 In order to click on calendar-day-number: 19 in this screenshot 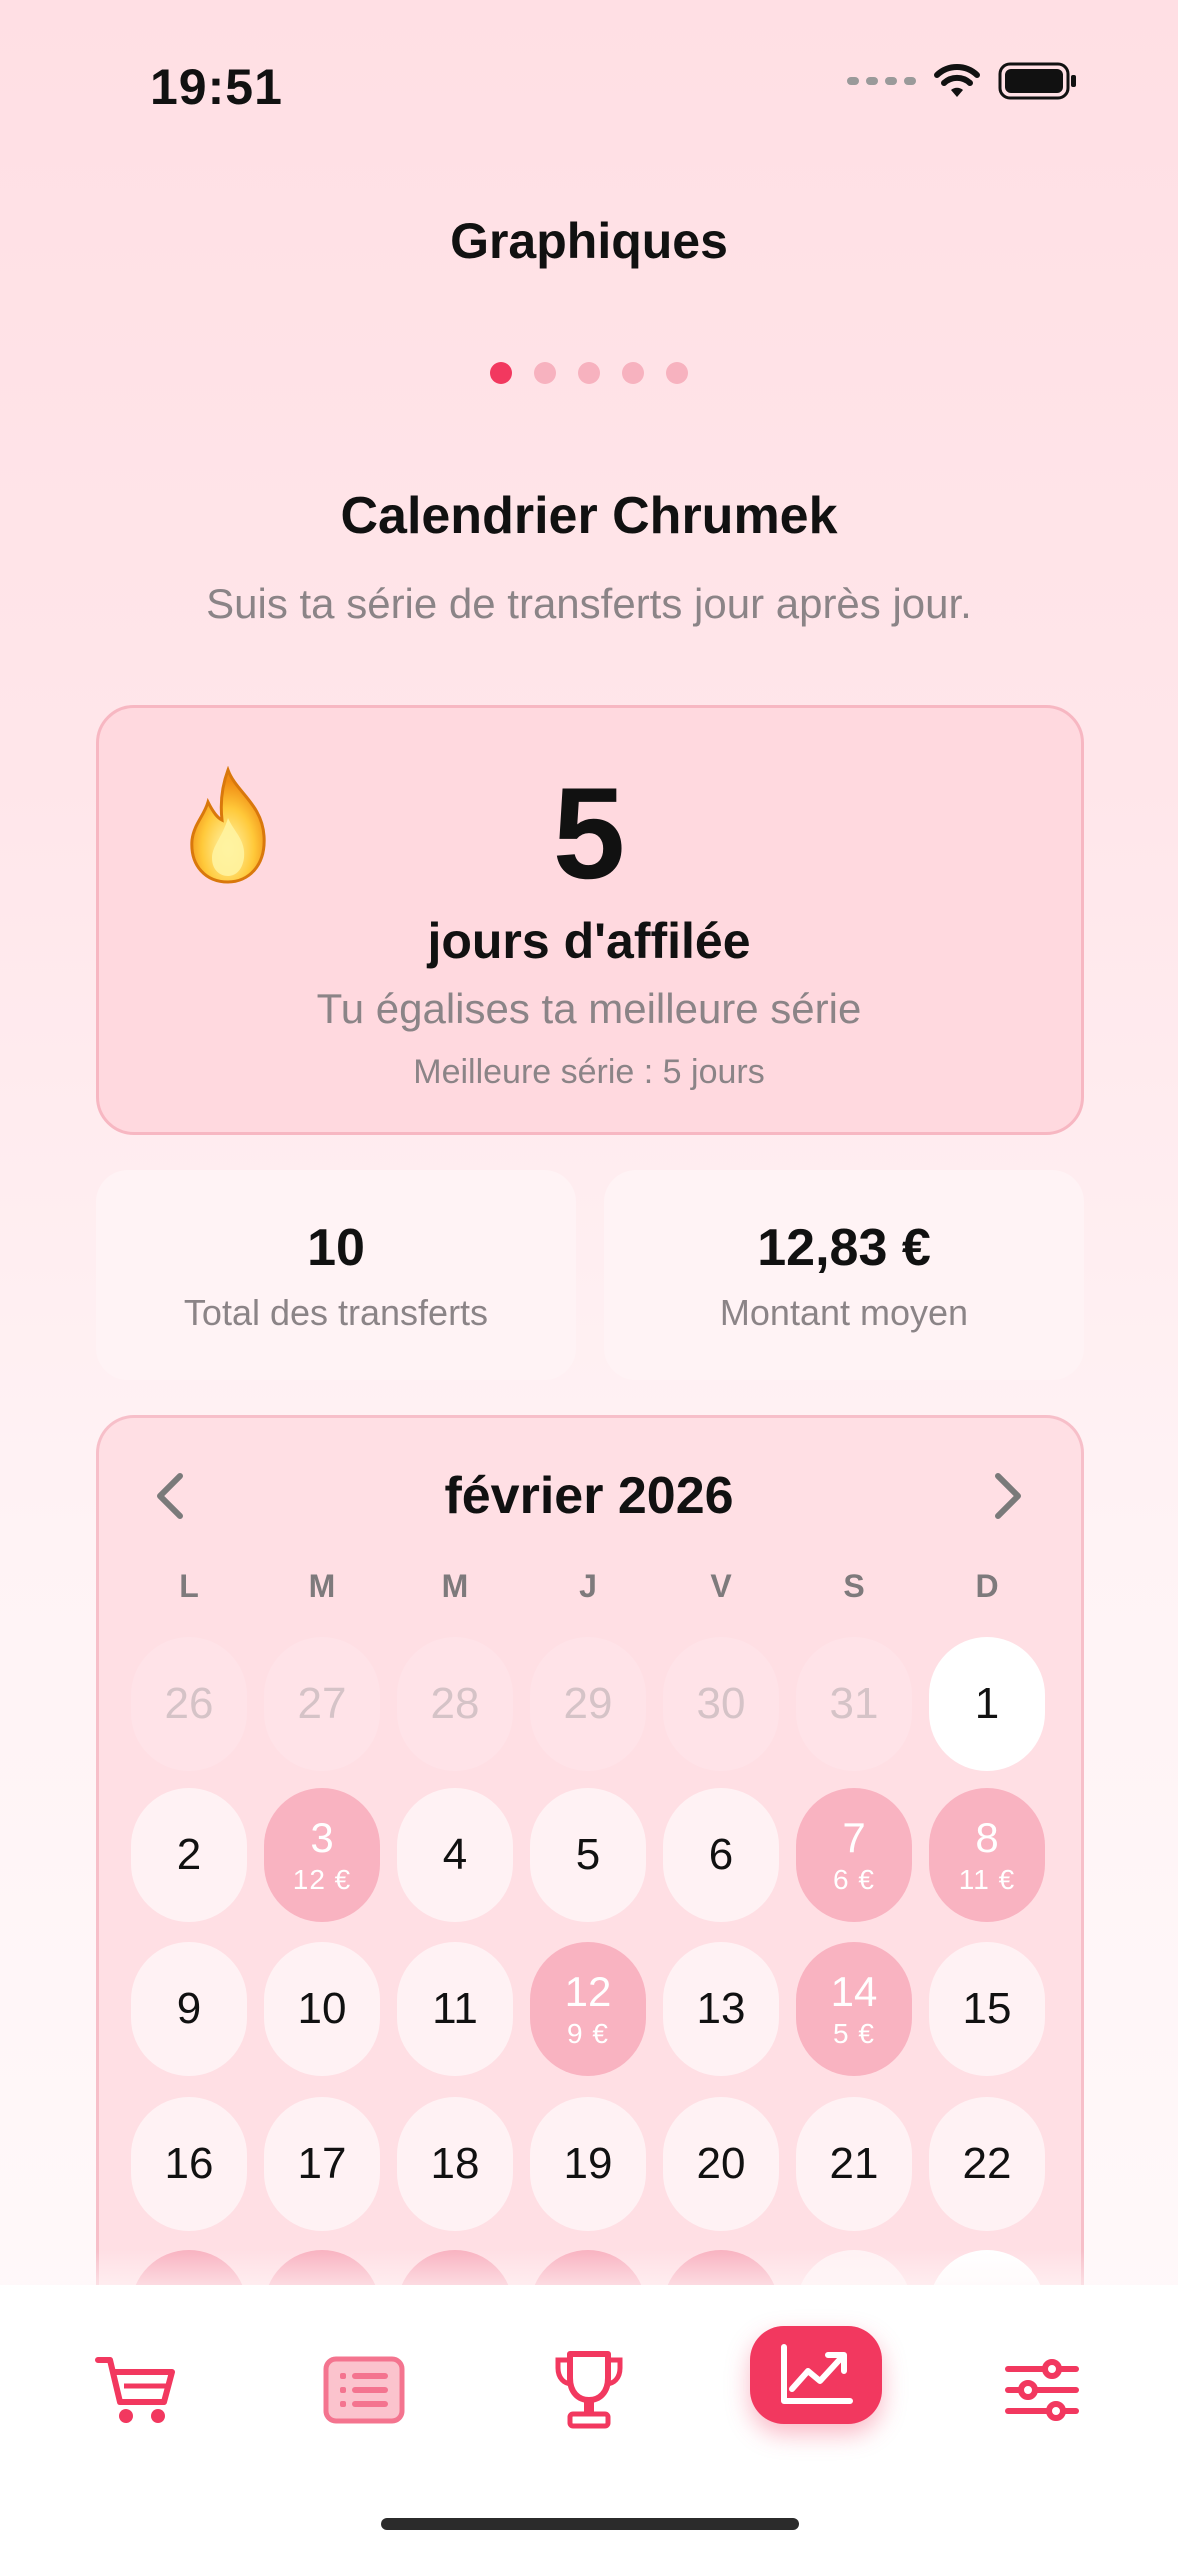, I will do `click(588, 2163)`.